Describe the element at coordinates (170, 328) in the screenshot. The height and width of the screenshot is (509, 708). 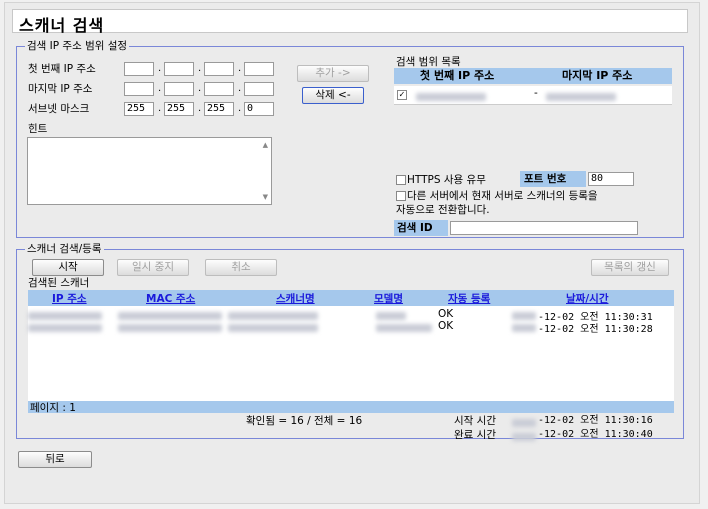
I see `blurred-mac` at that location.